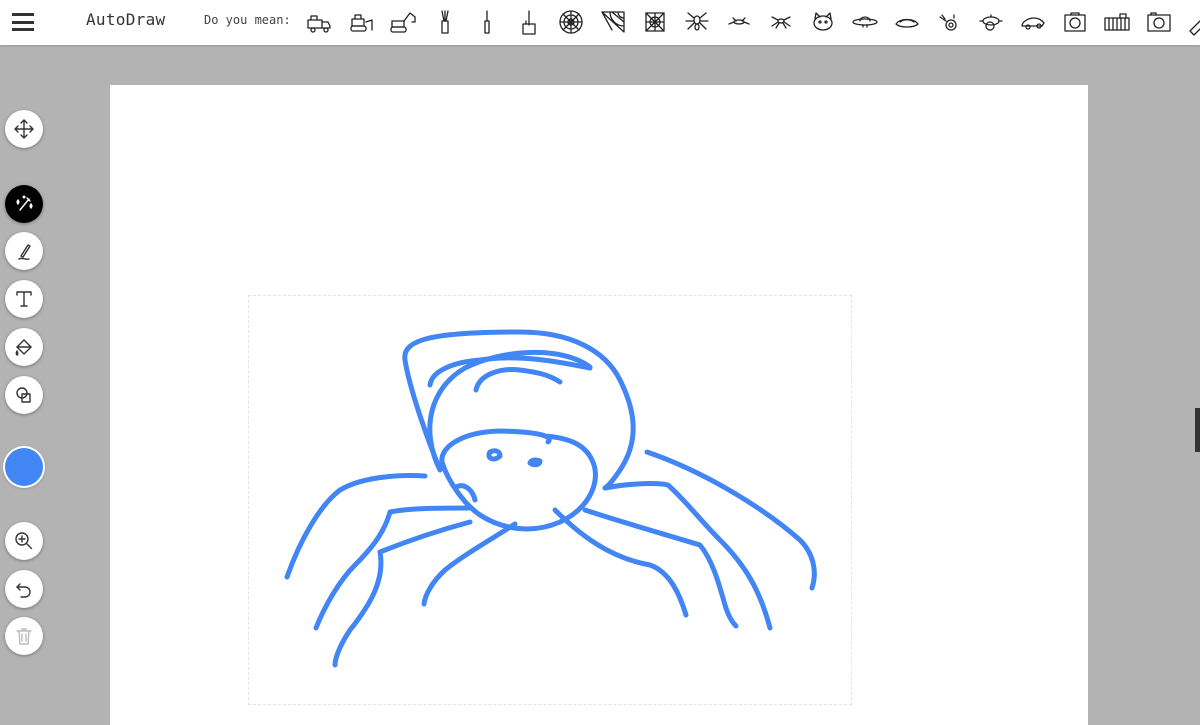 The image size is (1200, 725). Describe the element at coordinates (445, 22) in the screenshot. I see `brush-icon` at that location.